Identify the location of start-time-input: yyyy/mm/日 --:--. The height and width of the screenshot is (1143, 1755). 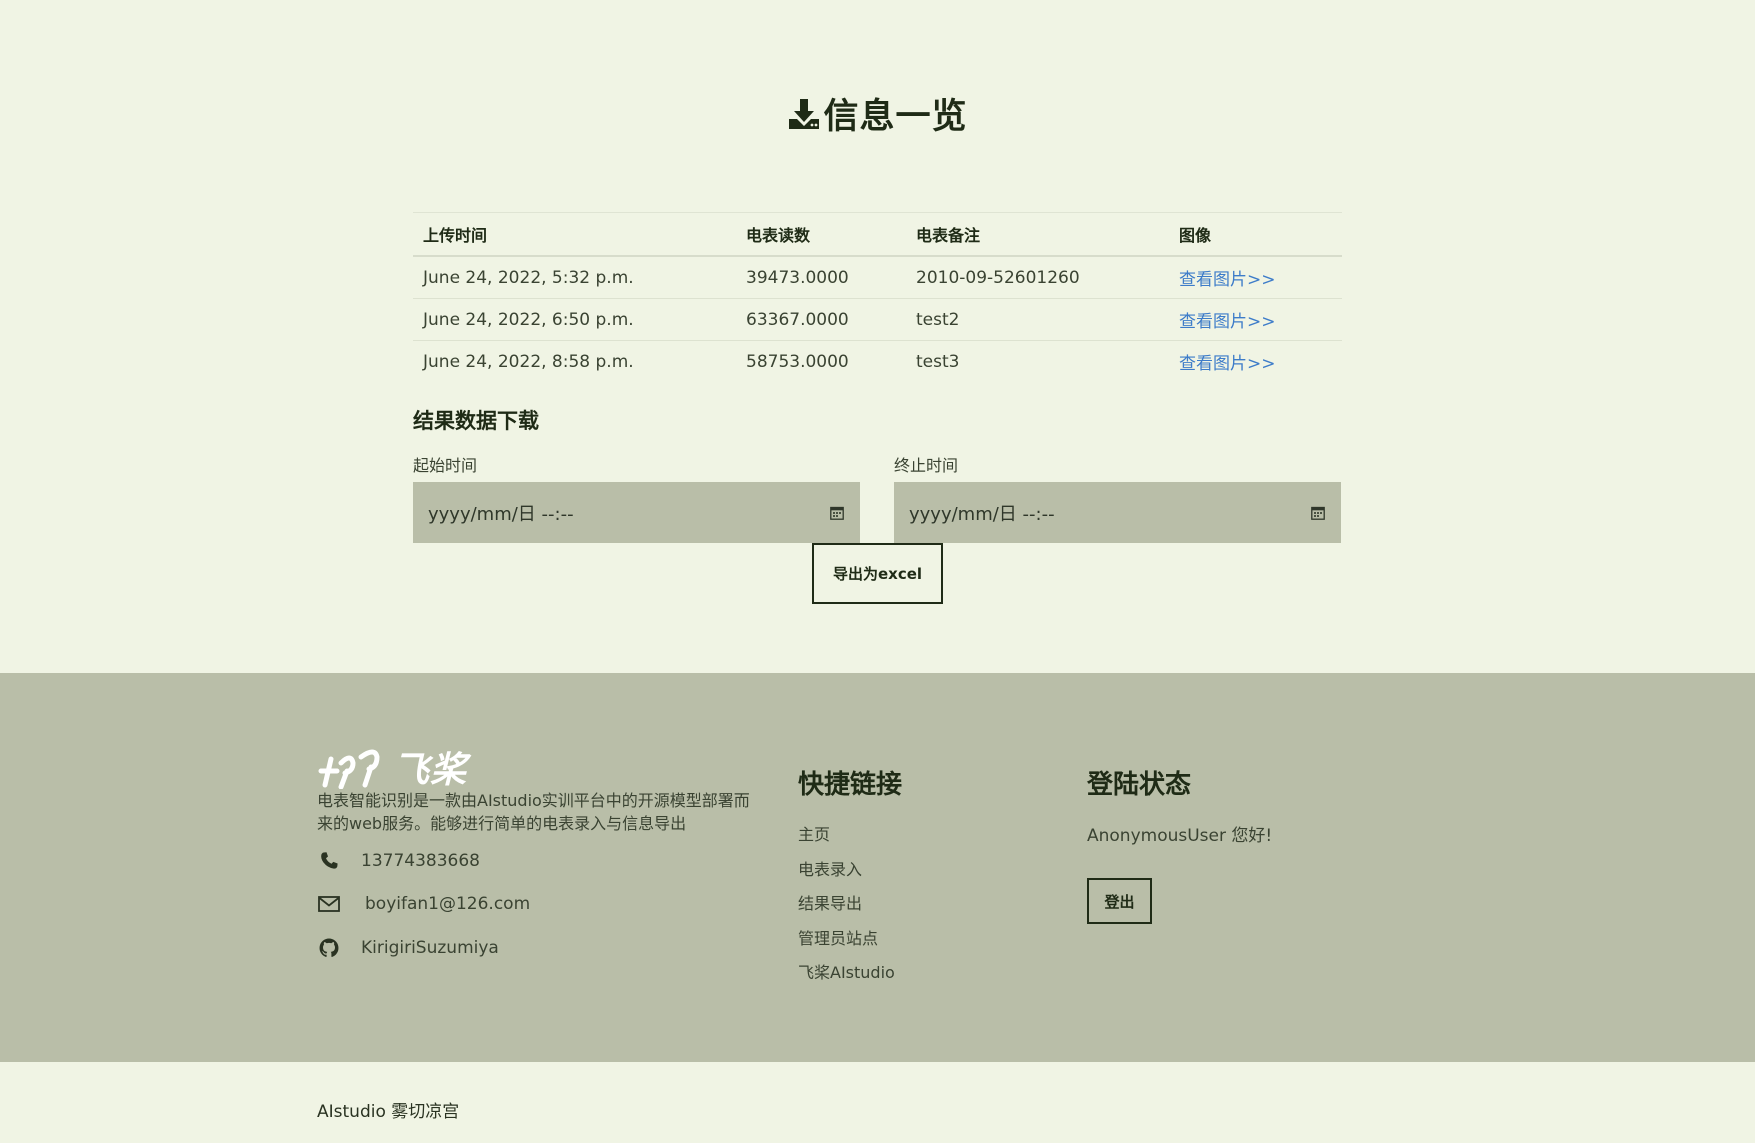
(636, 512).